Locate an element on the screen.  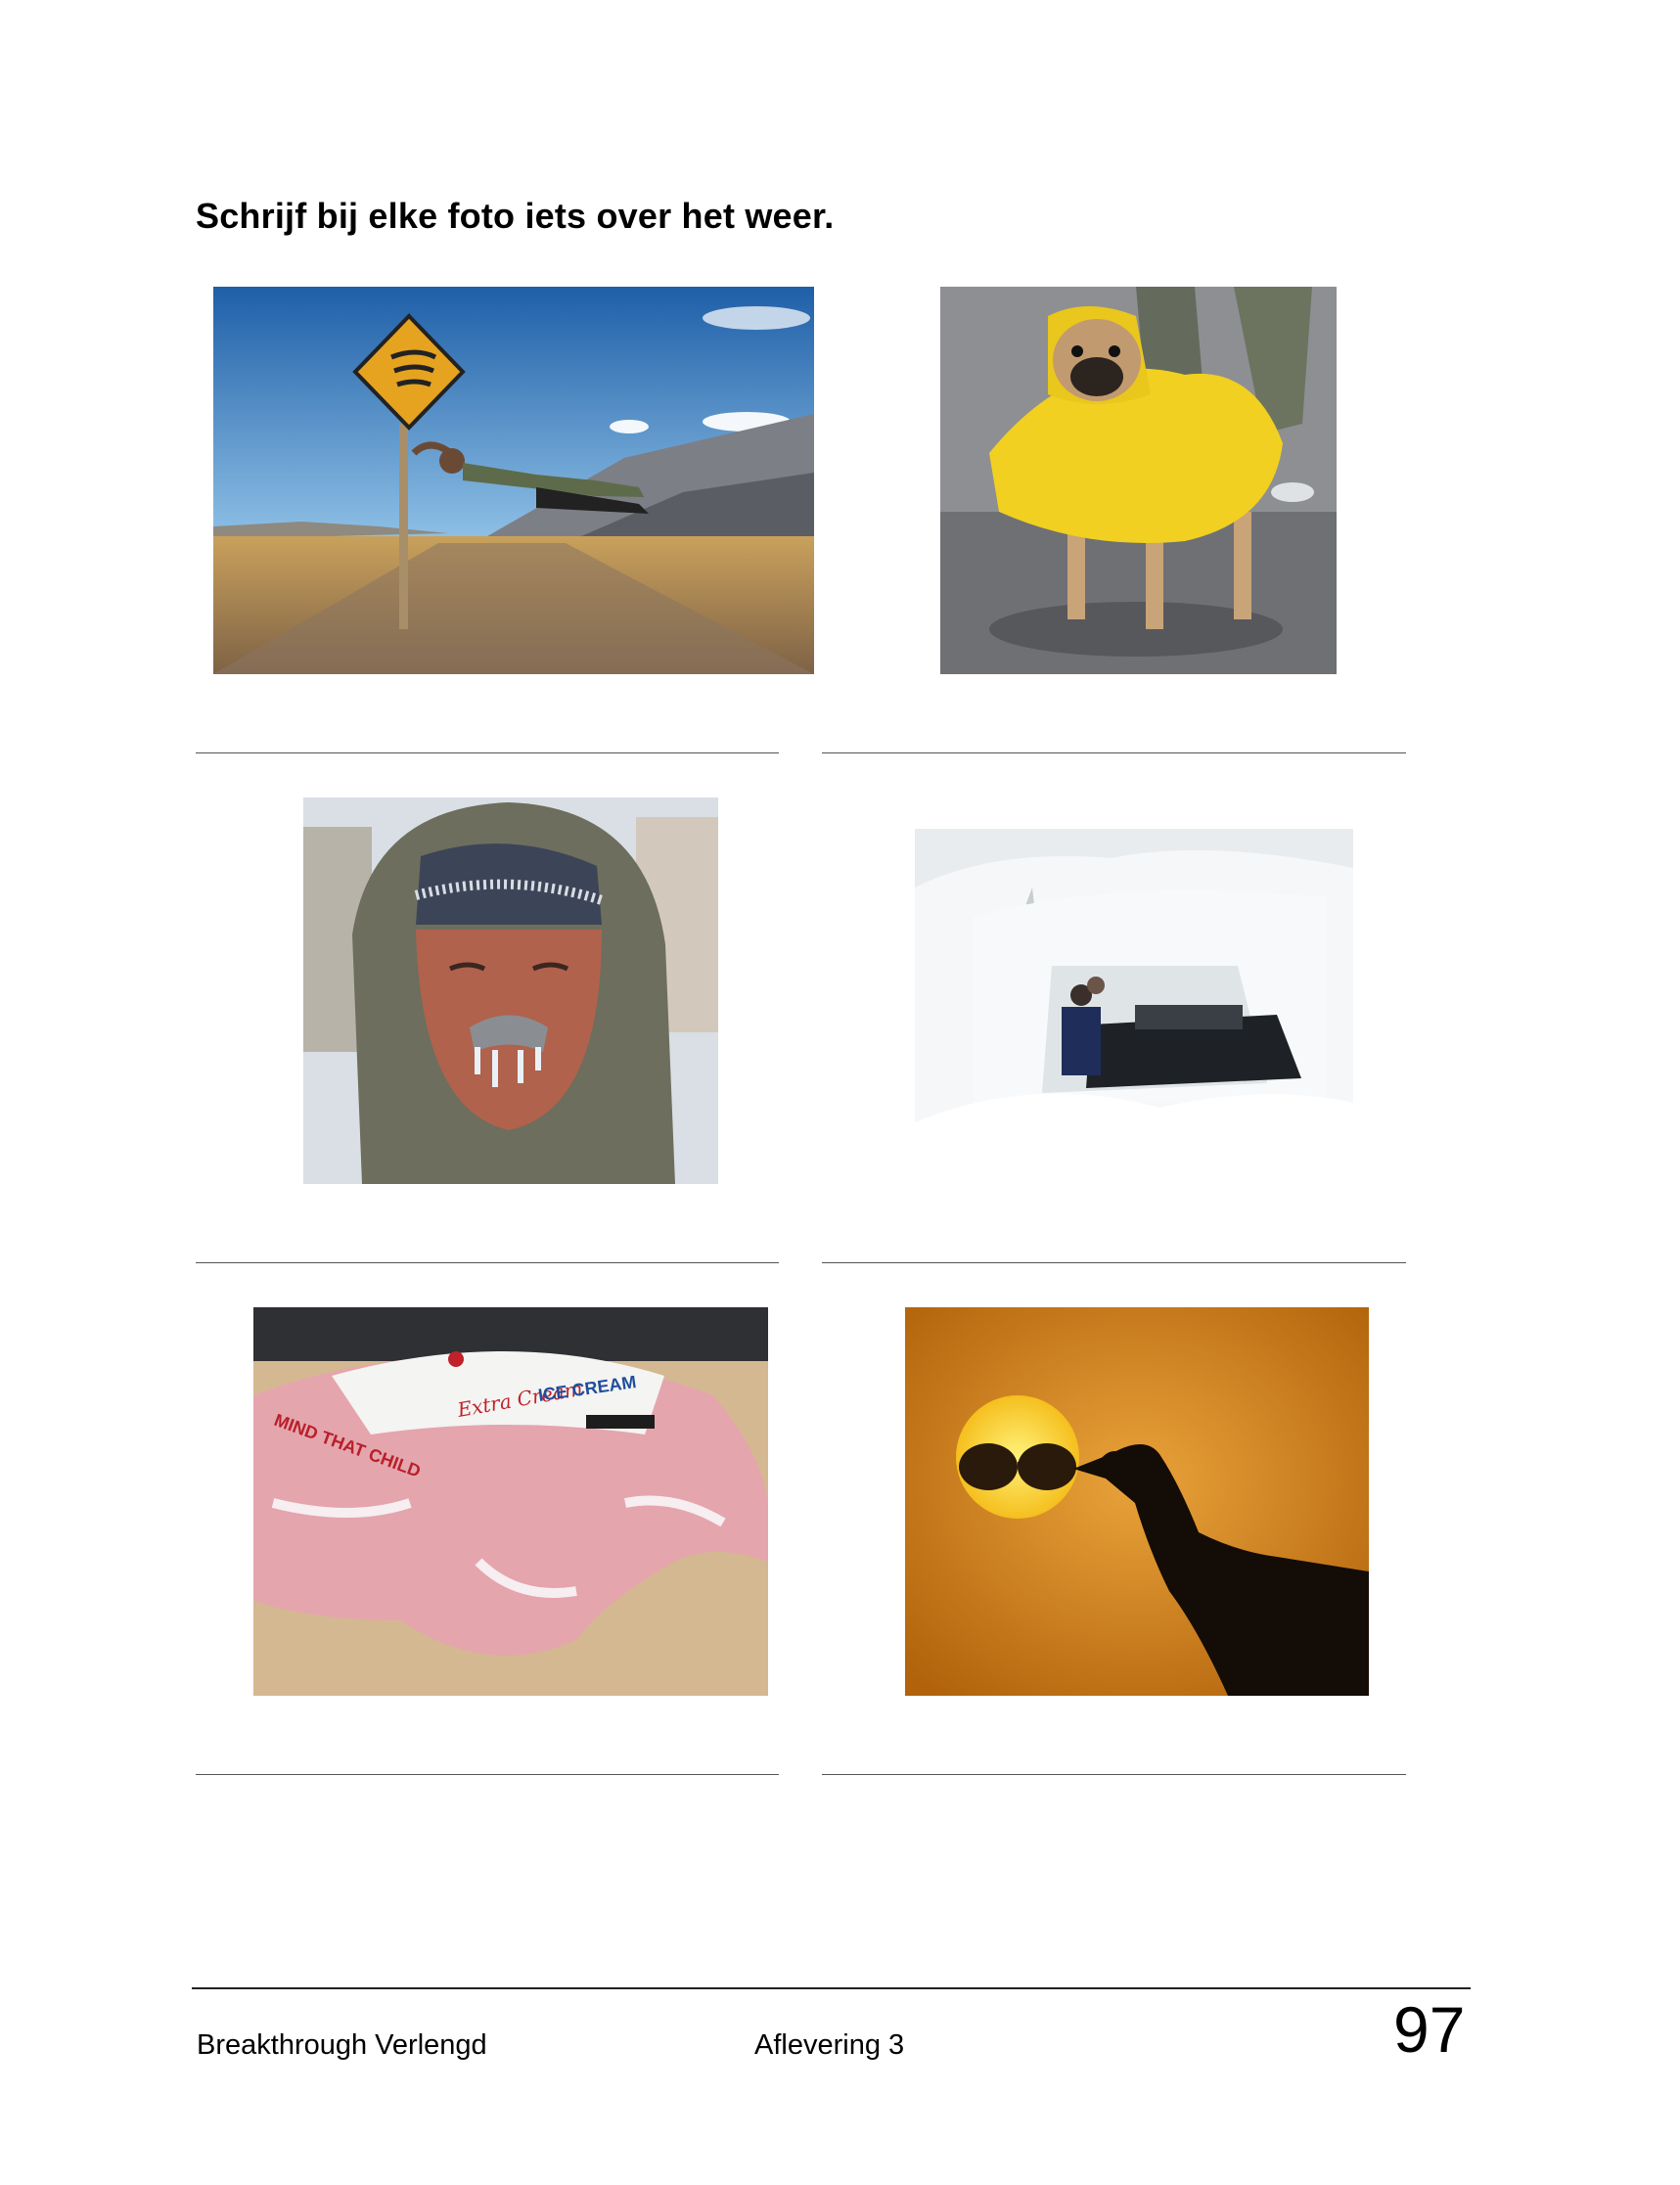
footer-divider is located at coordinates (831, 1988).